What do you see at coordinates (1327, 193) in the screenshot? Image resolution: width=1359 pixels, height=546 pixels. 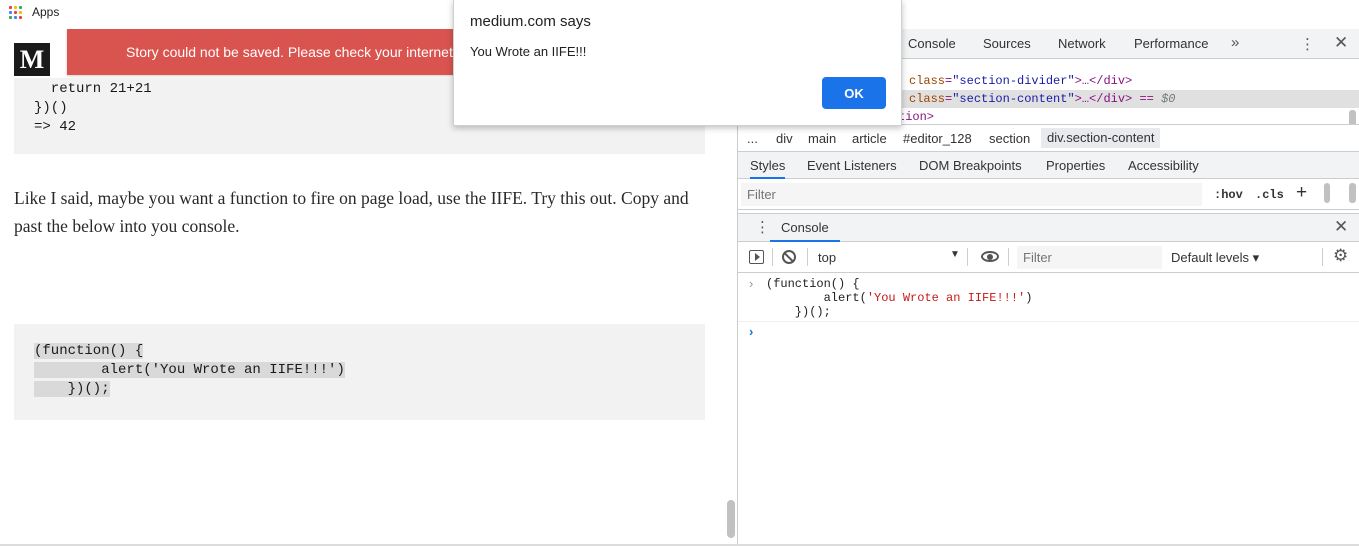 I see `styles-scrollbar-thumb` at bounding box center [1327, 193].